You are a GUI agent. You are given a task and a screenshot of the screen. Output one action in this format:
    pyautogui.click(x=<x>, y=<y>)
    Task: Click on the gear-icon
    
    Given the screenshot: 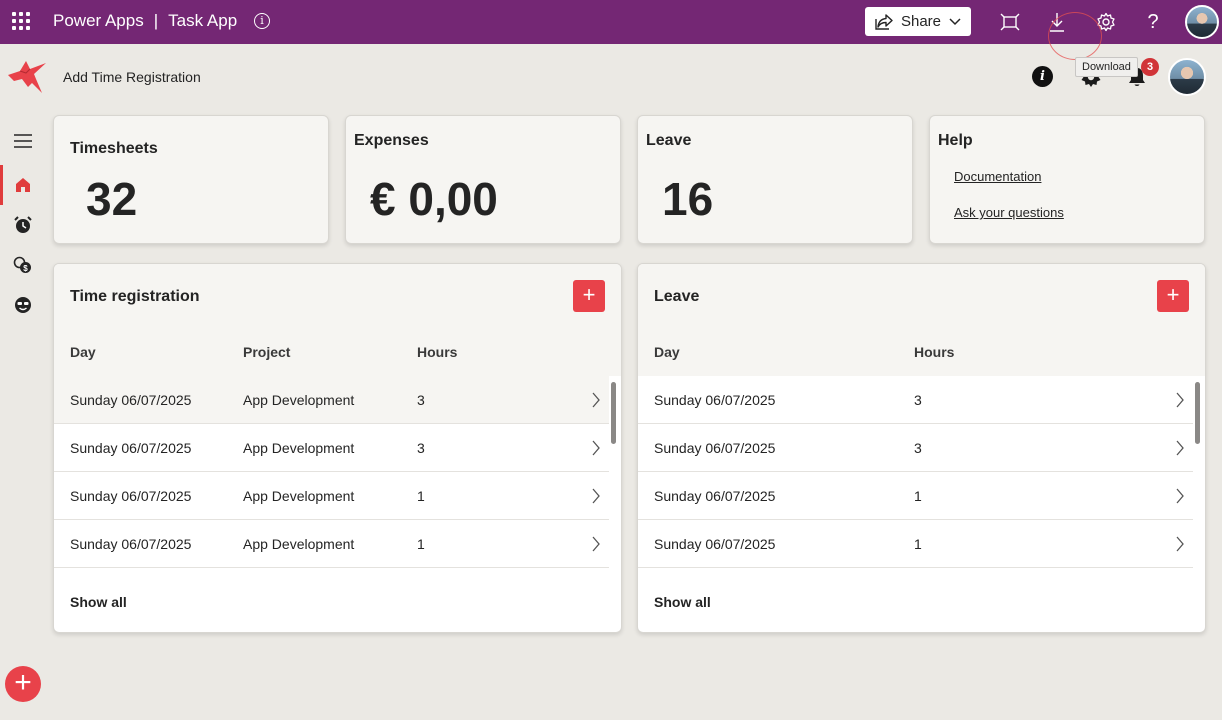 What is the action you would take?
    pyautogui.click(x=1106, y=22)
    